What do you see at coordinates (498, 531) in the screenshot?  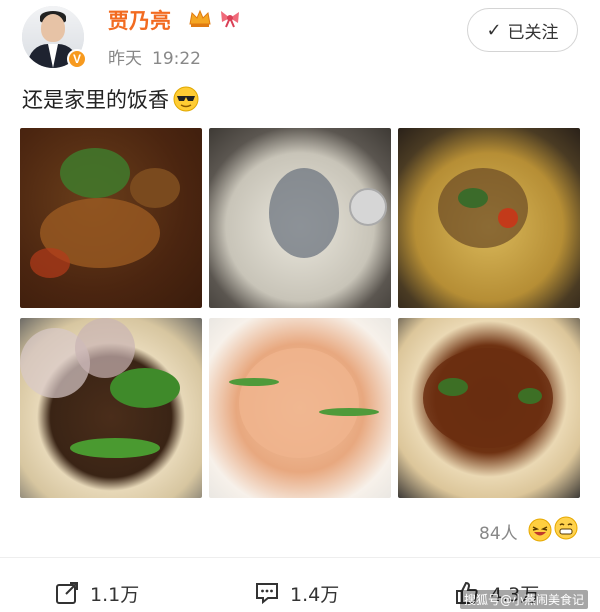 I see `reaction-count: 84人` at bounding box center [498, 531].